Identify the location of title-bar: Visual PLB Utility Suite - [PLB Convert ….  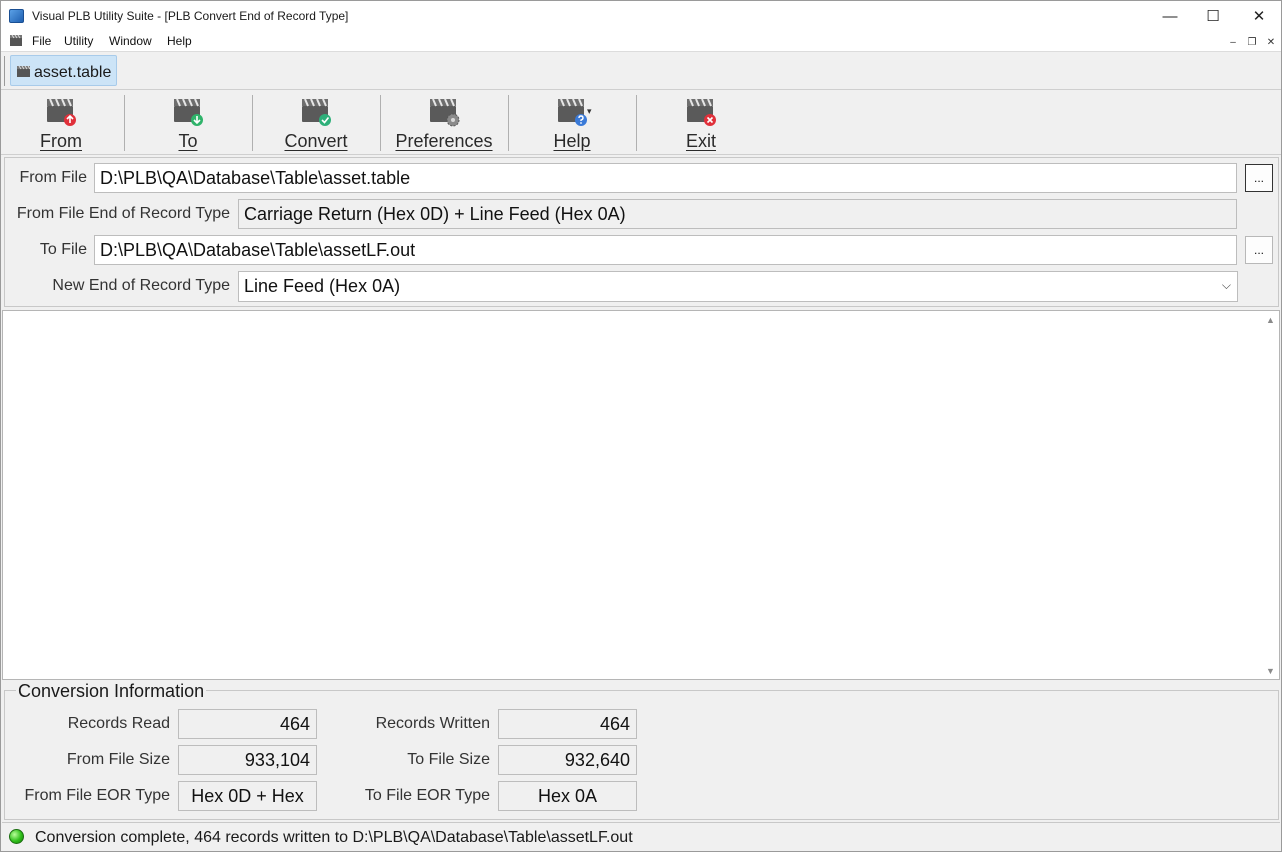
(641, 16).